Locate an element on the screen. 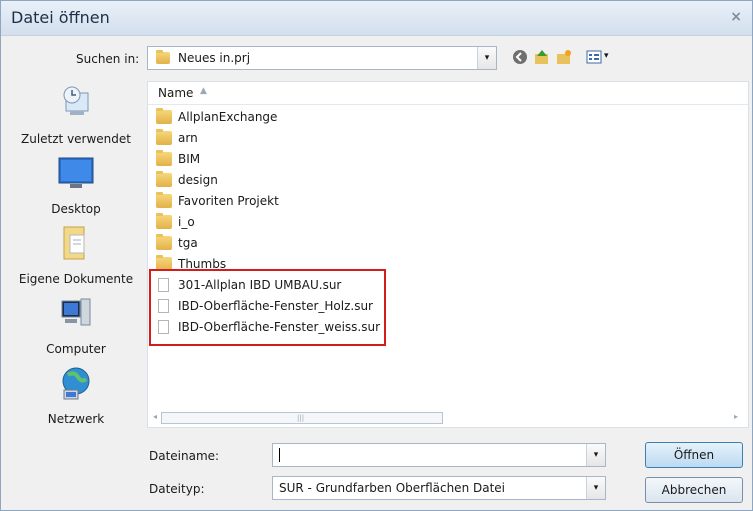 The width and height of the screenshot is (753, 511). scroll-left-icon: ◂ is located at coordinates (155, 416).